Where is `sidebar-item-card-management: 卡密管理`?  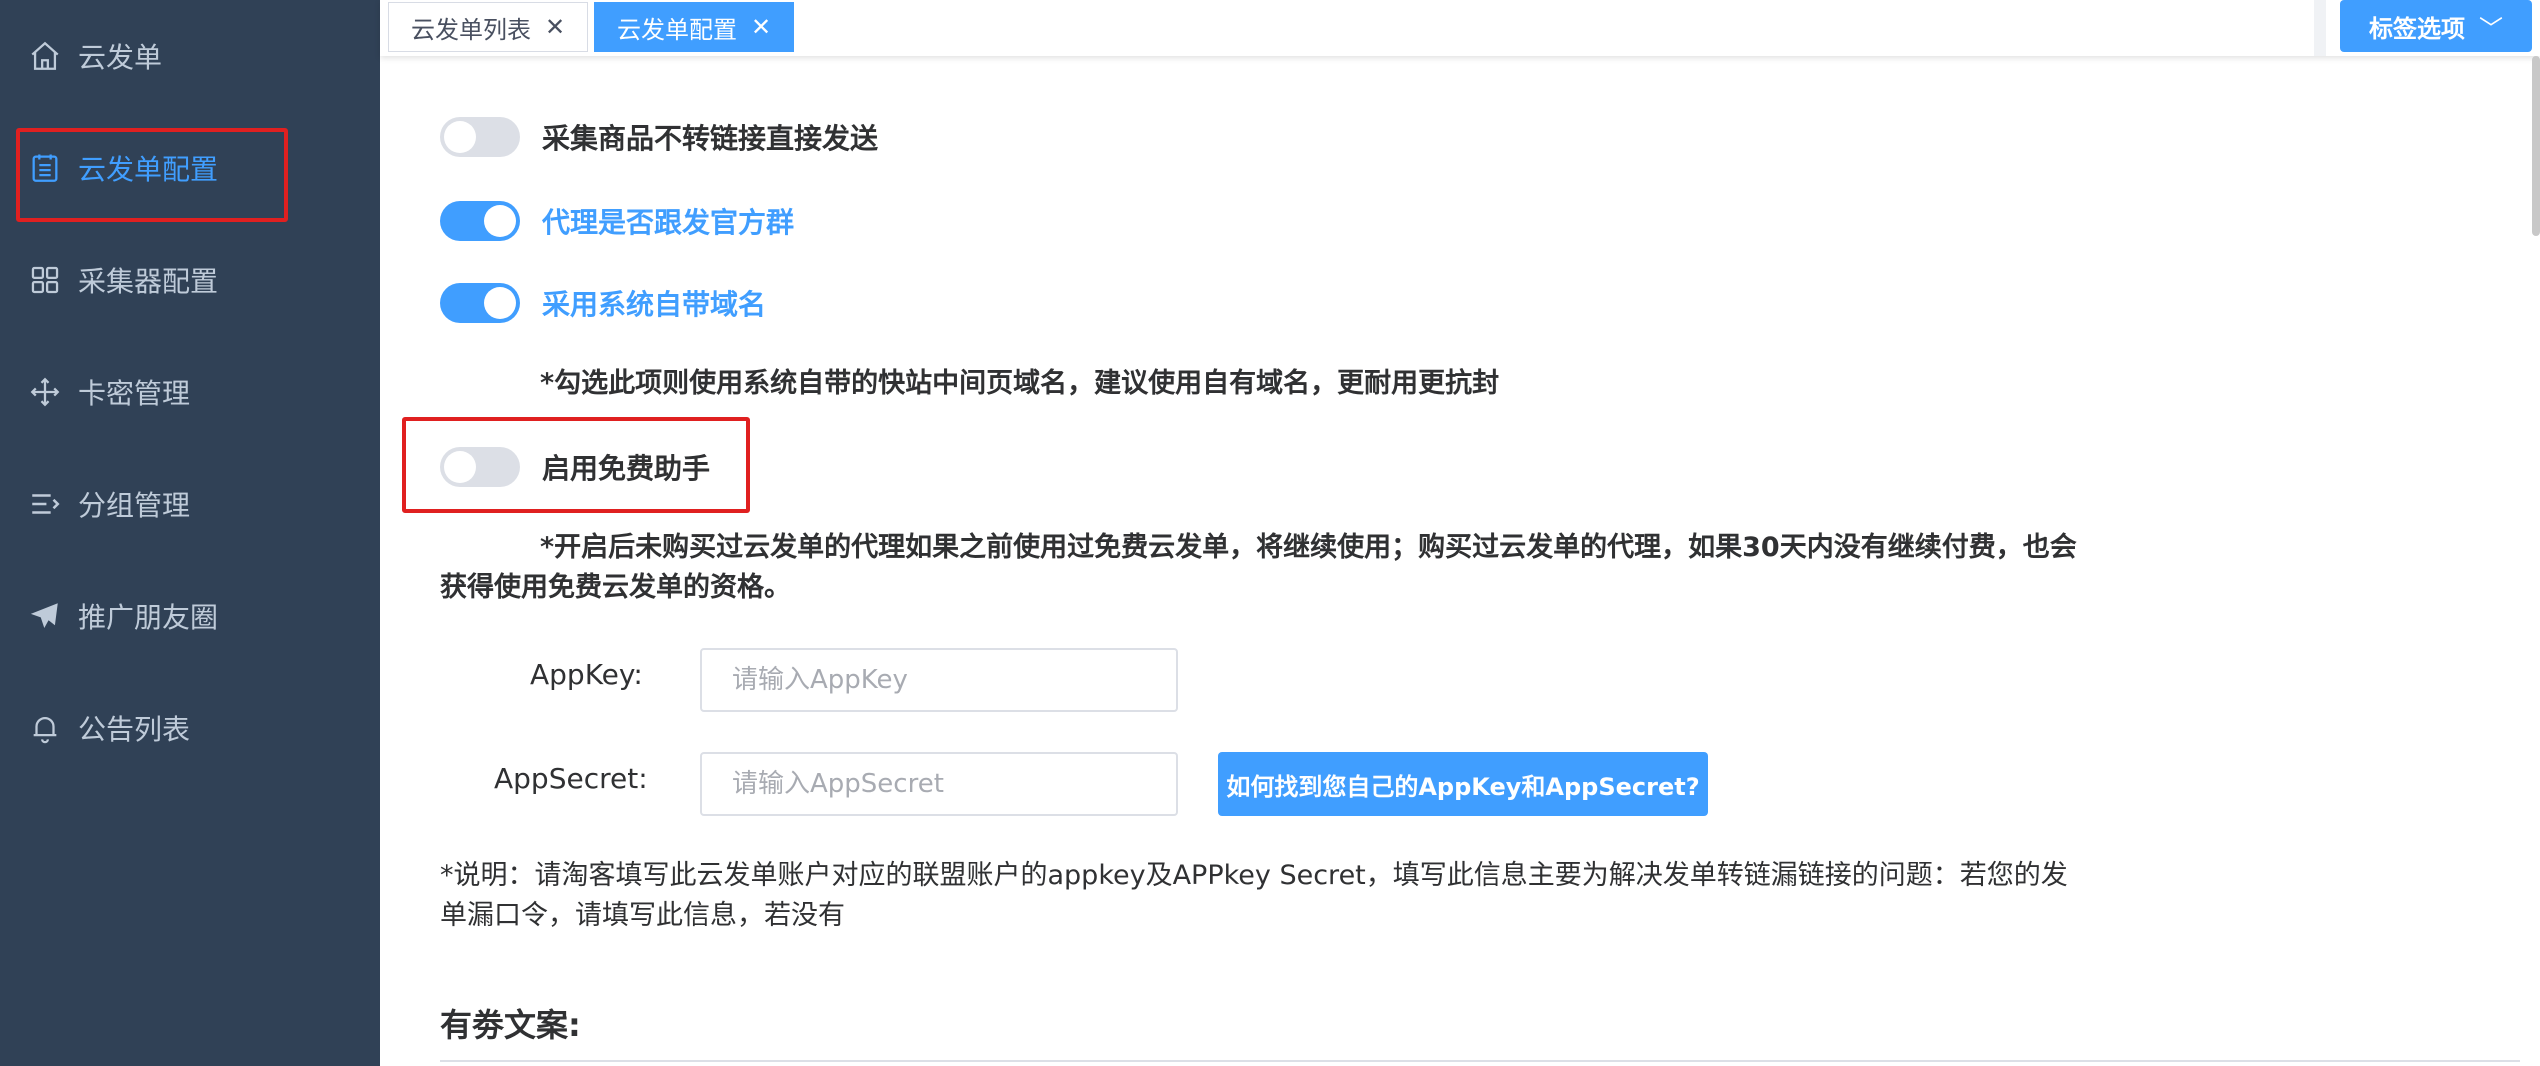
sidebar-item-card-management: 卡密管理 is located at coordinates (190, 392).